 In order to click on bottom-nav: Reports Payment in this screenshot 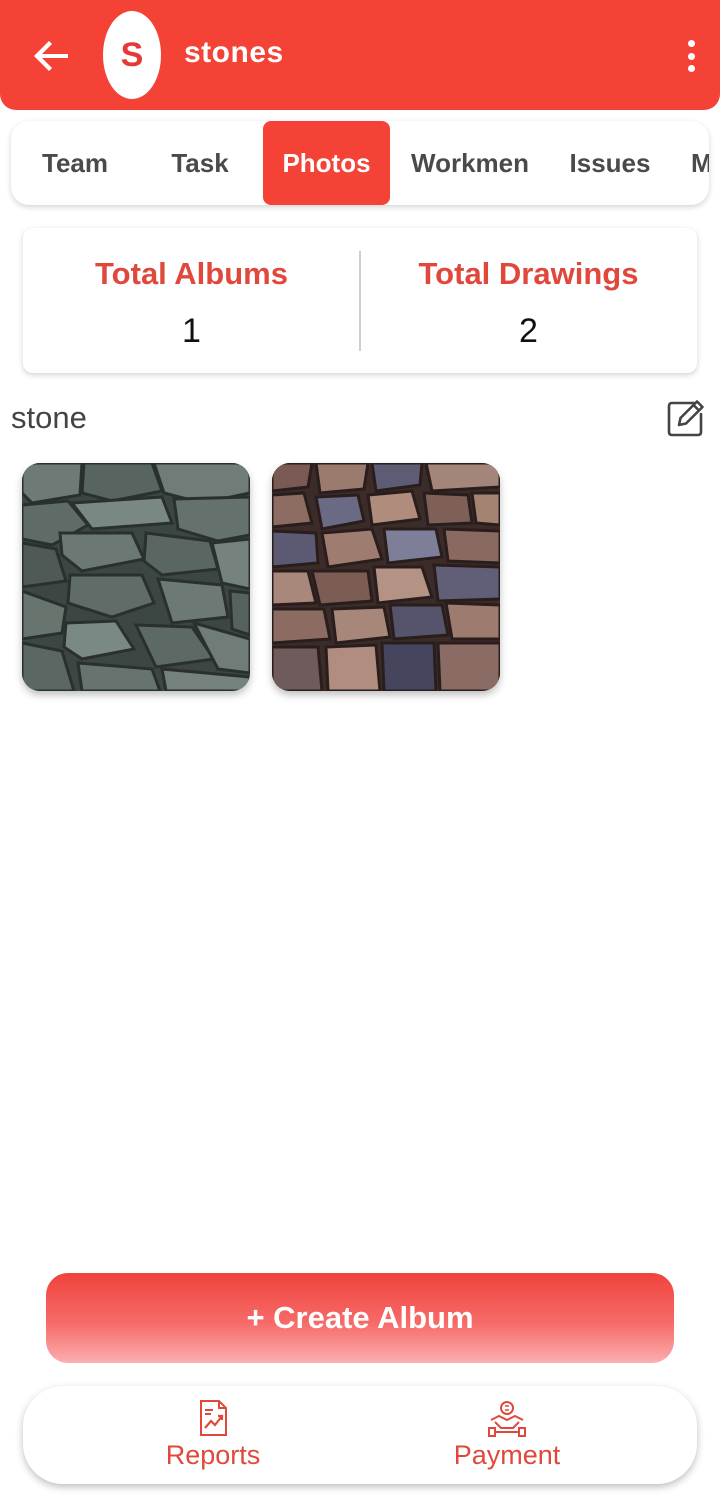, I will do `click(360, 1435)`.